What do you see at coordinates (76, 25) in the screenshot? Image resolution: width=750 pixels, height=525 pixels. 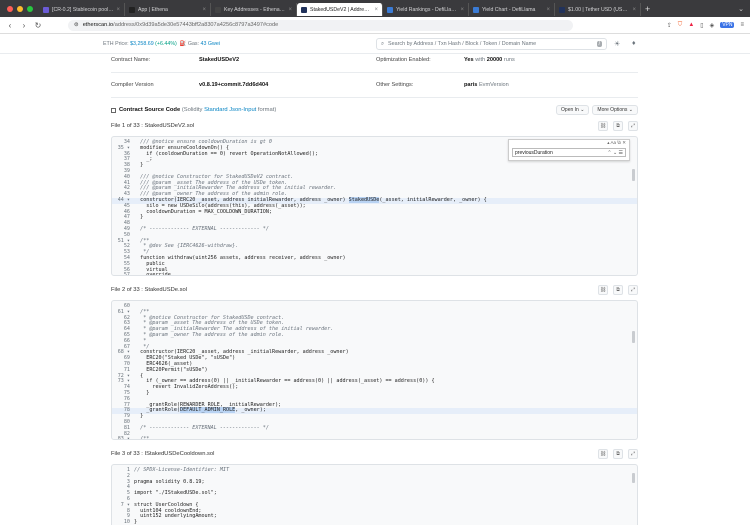 I see `site-info-icon: ⊜` at bounding box center [76, 25].